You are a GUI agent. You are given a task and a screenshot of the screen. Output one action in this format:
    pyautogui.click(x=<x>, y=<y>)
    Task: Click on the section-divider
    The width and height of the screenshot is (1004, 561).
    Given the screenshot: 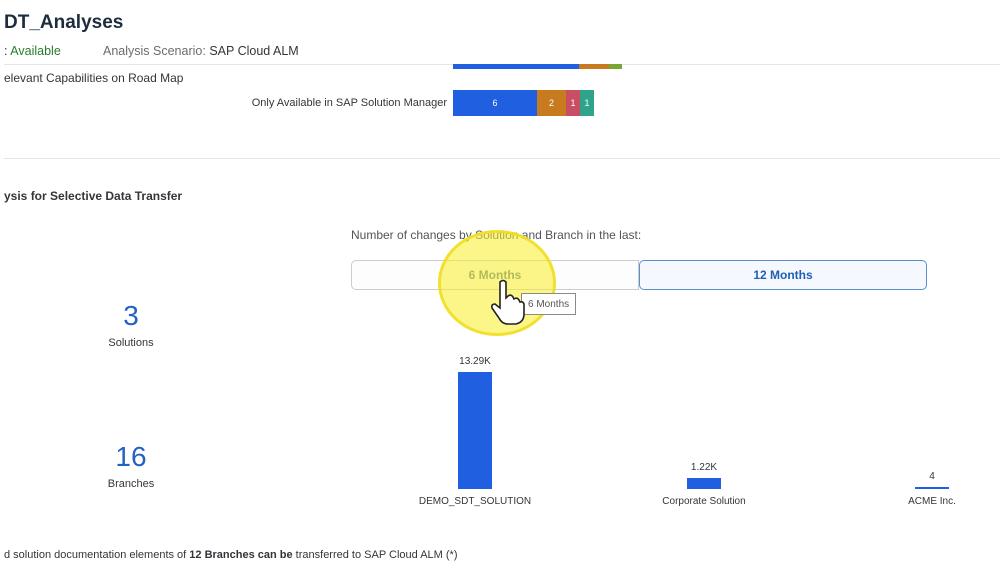 What is the action you would take?
    pyautogui.click(x=502, y=158)
    